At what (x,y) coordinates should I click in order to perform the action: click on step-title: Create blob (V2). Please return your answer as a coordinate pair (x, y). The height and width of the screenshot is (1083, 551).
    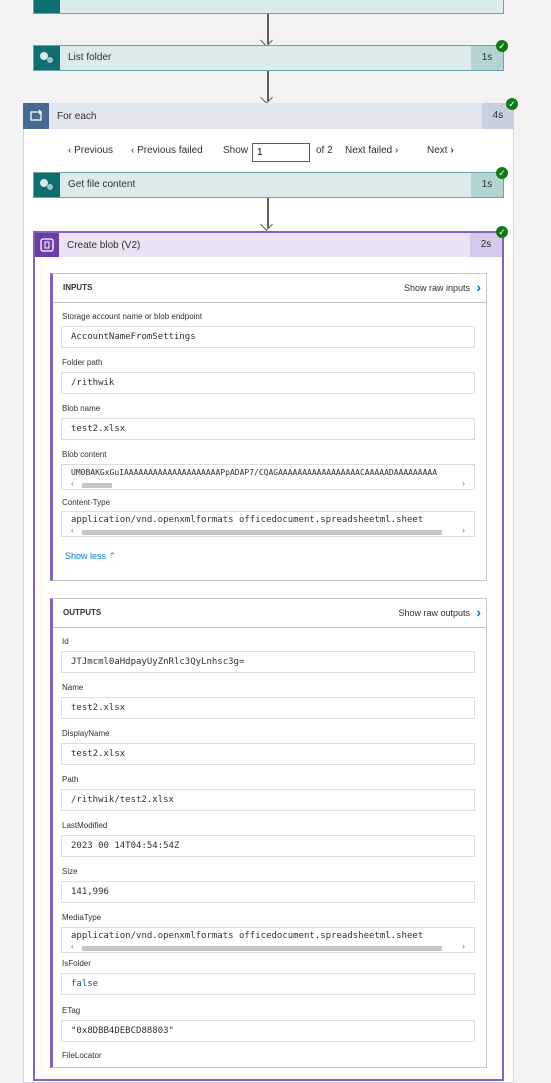
    Looking at the image, I should click on (104, 245).